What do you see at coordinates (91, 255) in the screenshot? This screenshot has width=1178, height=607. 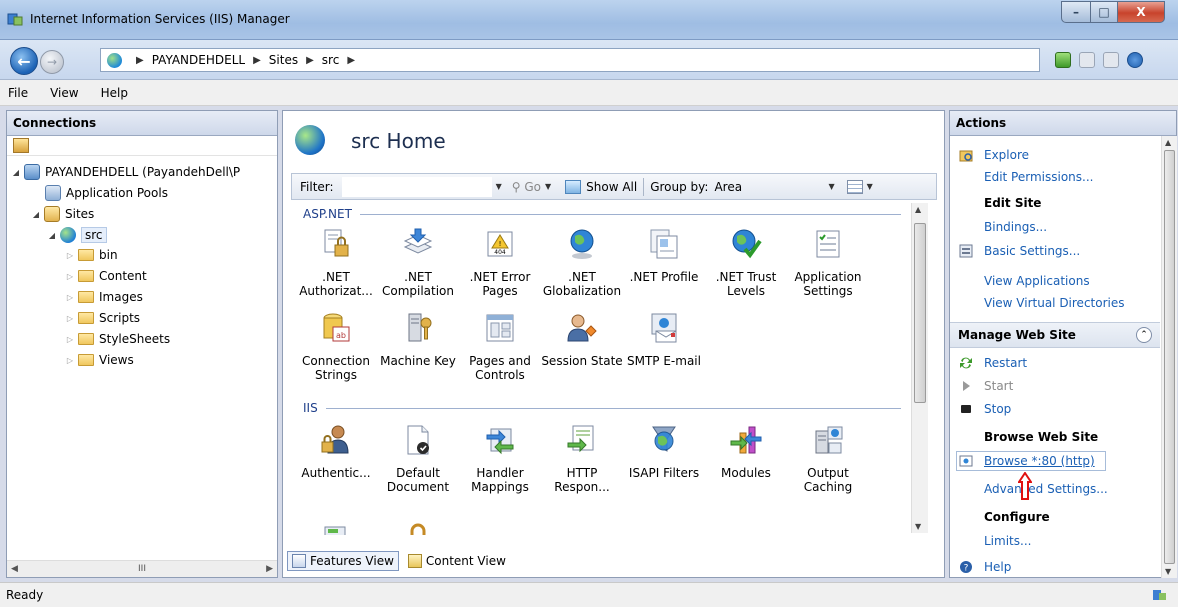 I see `tree-node-bin: ▷ bin` at bounding box center [91, 255].